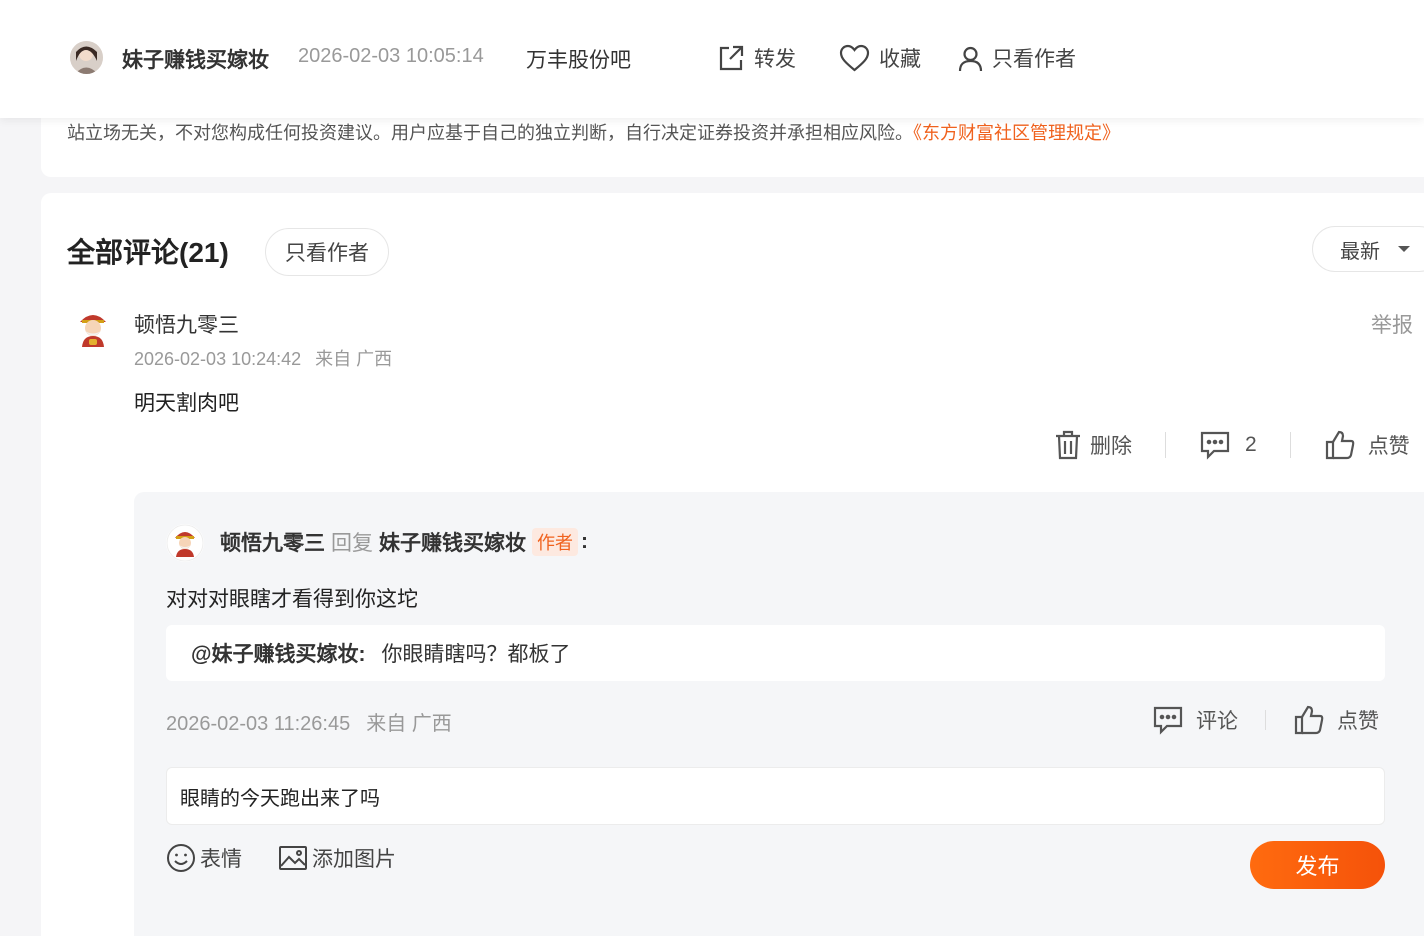 Image resolution: width=1424 pixels, height=936 pixels. Describe the element at coordinates (1251, 444) in the screenshot. I see `reply-count: 2` at that location.